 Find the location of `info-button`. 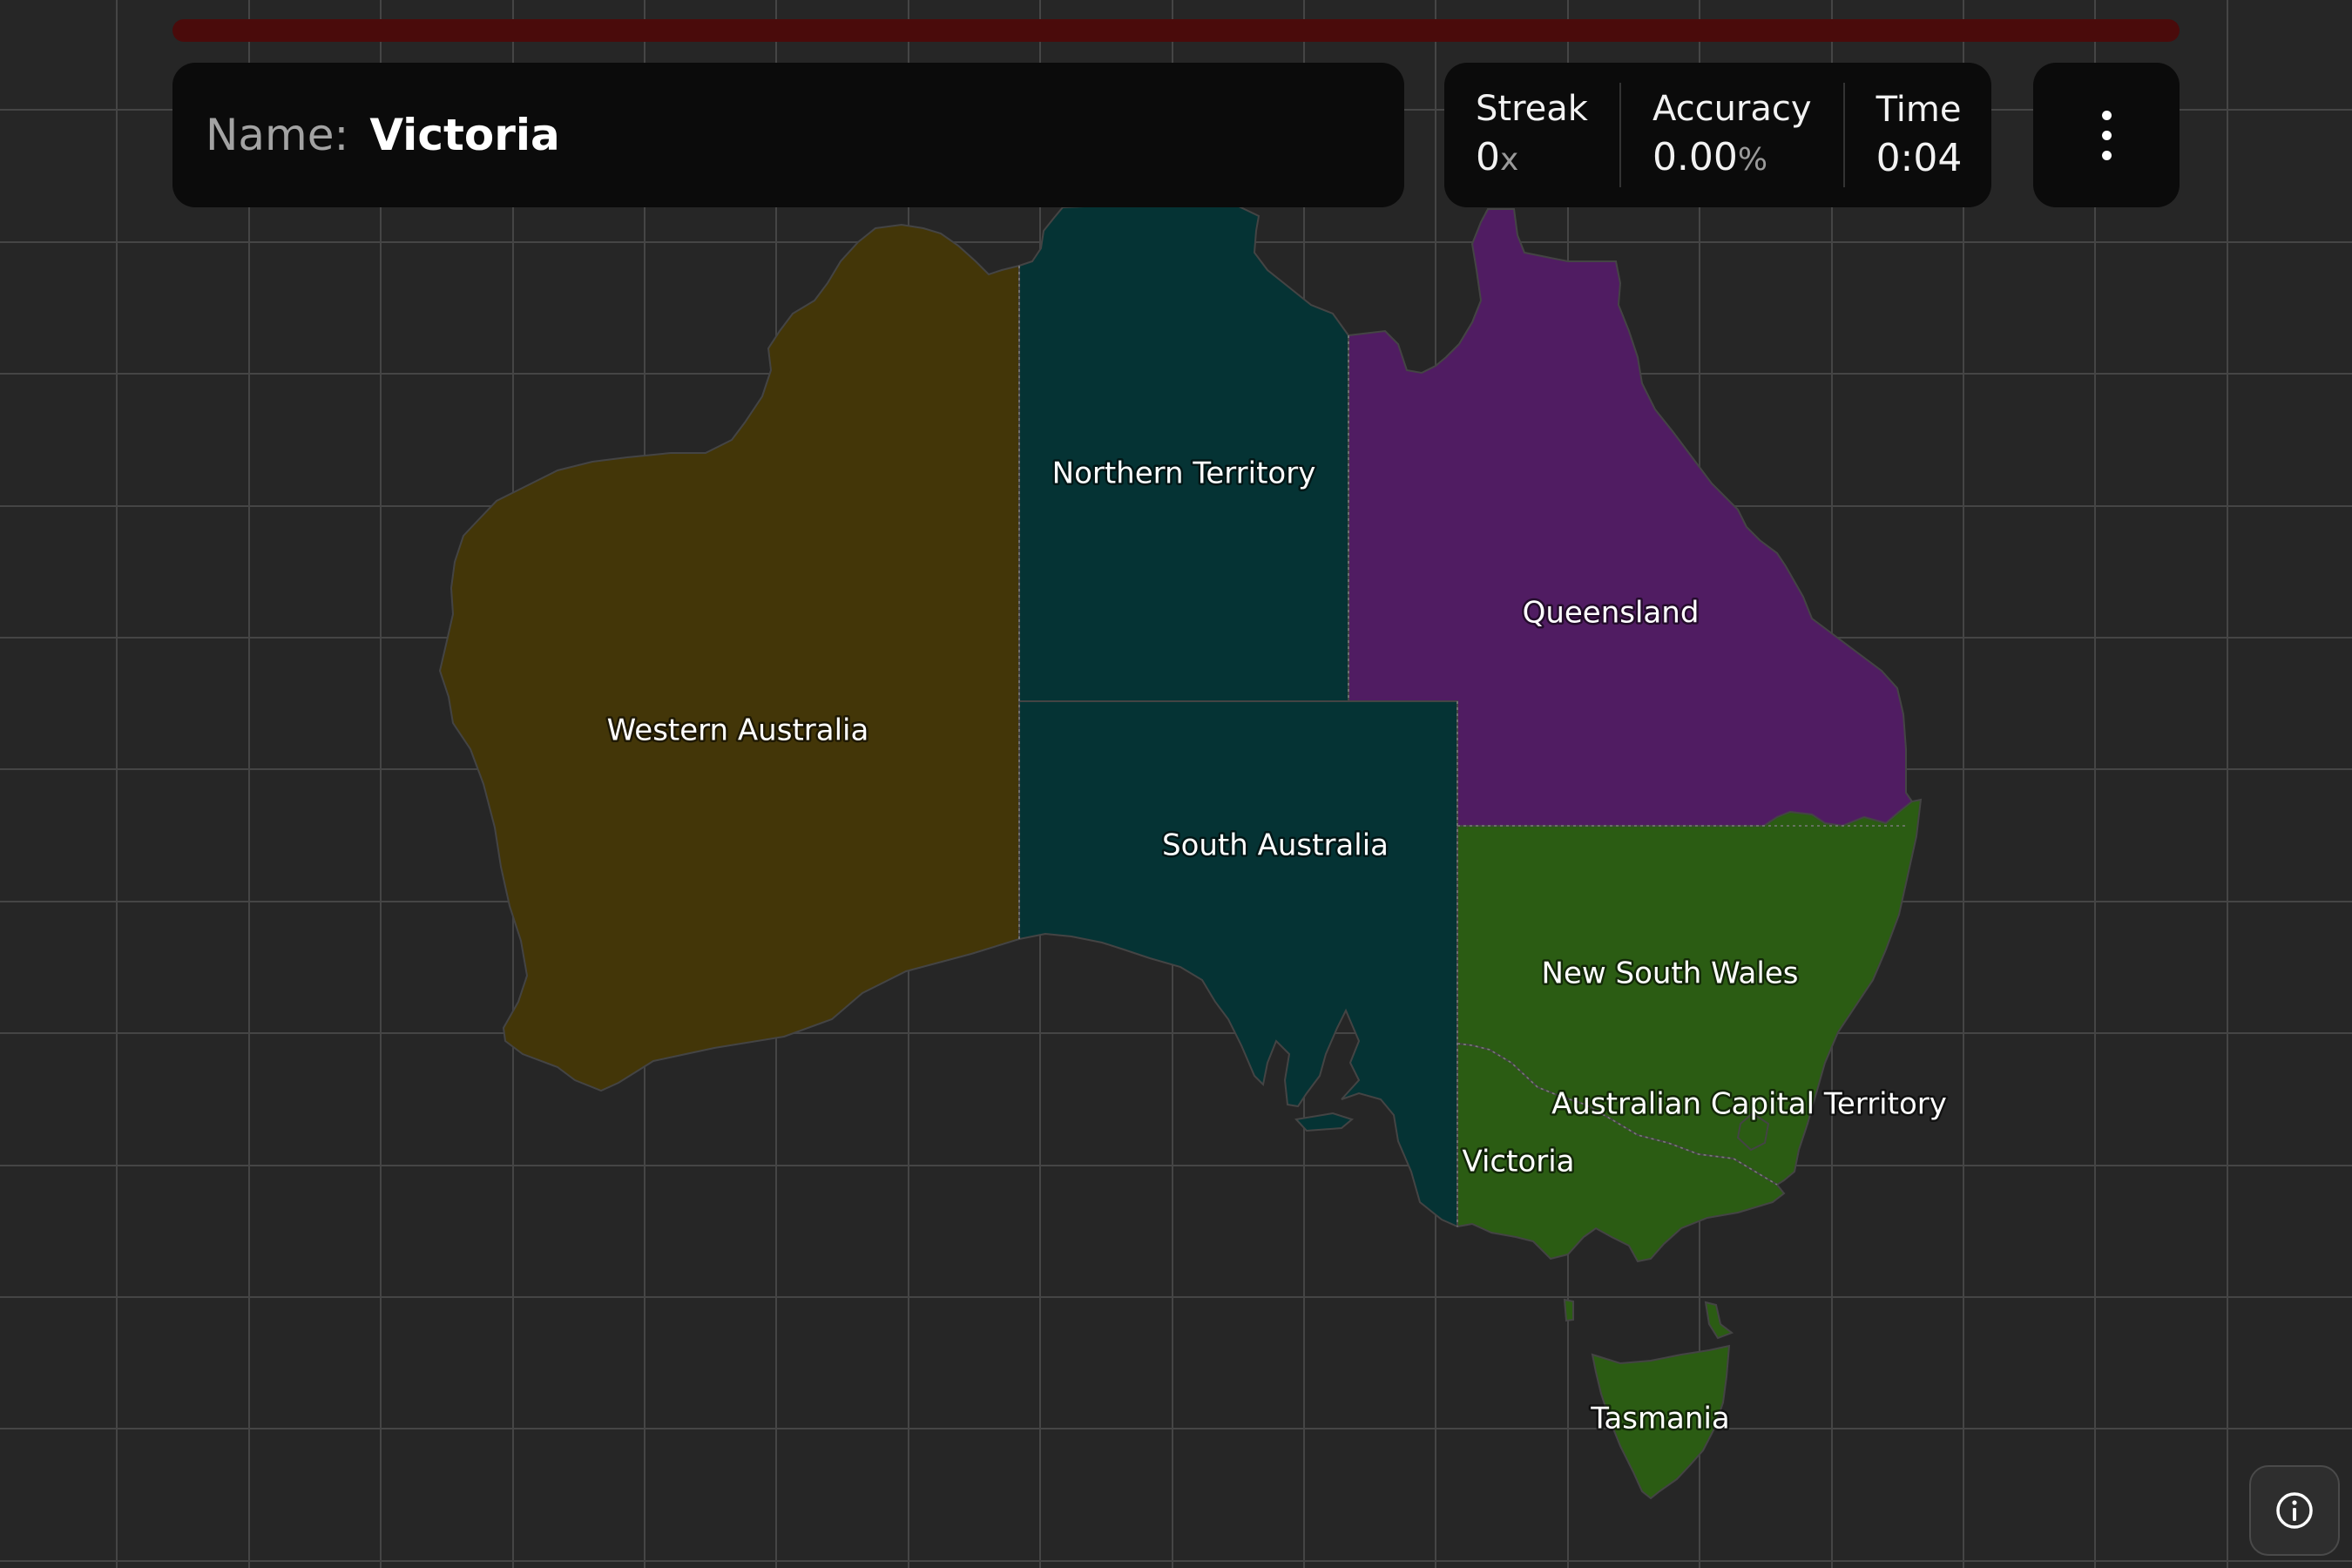

info-button is located at coordinates (2294, 1510).